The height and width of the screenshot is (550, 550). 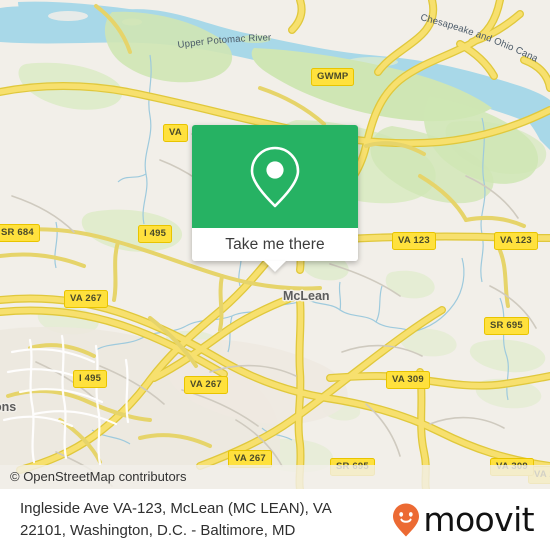 I want to click on location-callout-card: Take me there, so click(x=275, y=198).